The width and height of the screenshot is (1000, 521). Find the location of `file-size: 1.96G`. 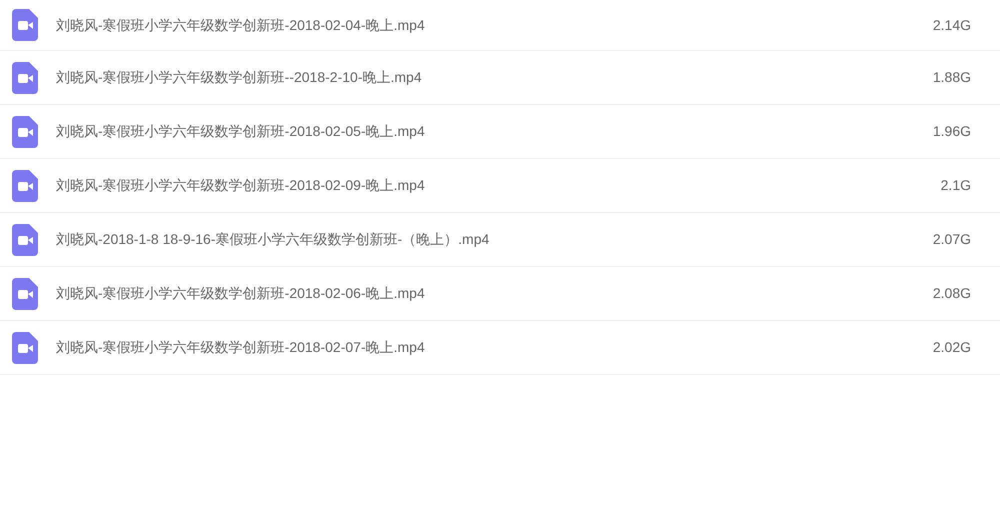

file-size: 1.96G is located at coordinates (951, 131).